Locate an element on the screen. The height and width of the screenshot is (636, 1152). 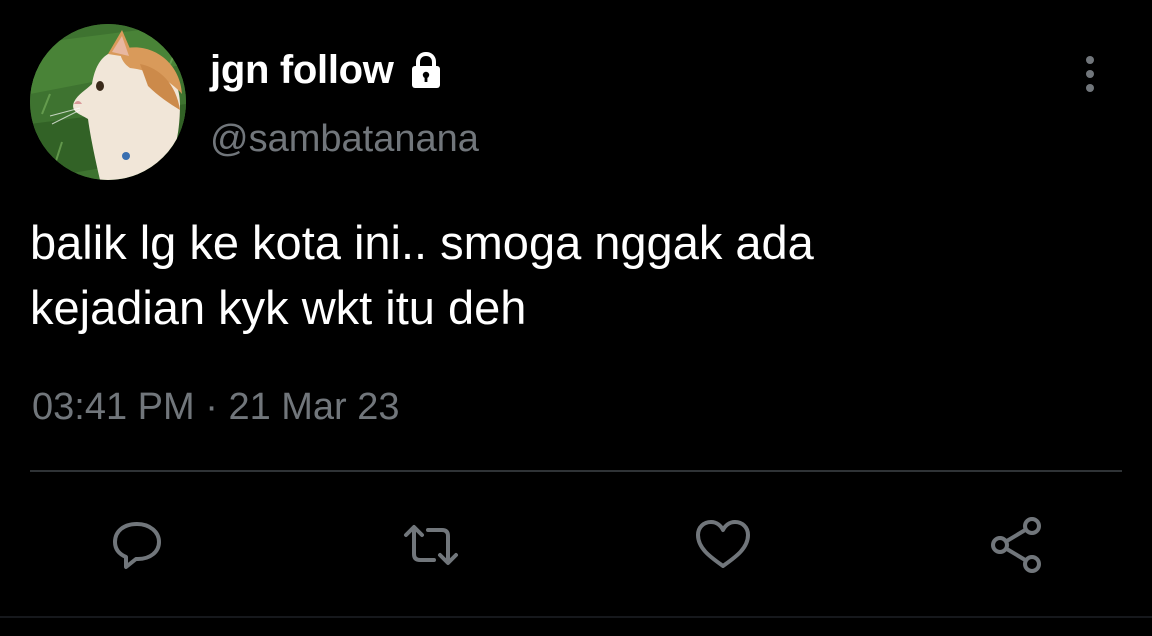
display-name-row: jgn follow is located at coordinates (329, 70).